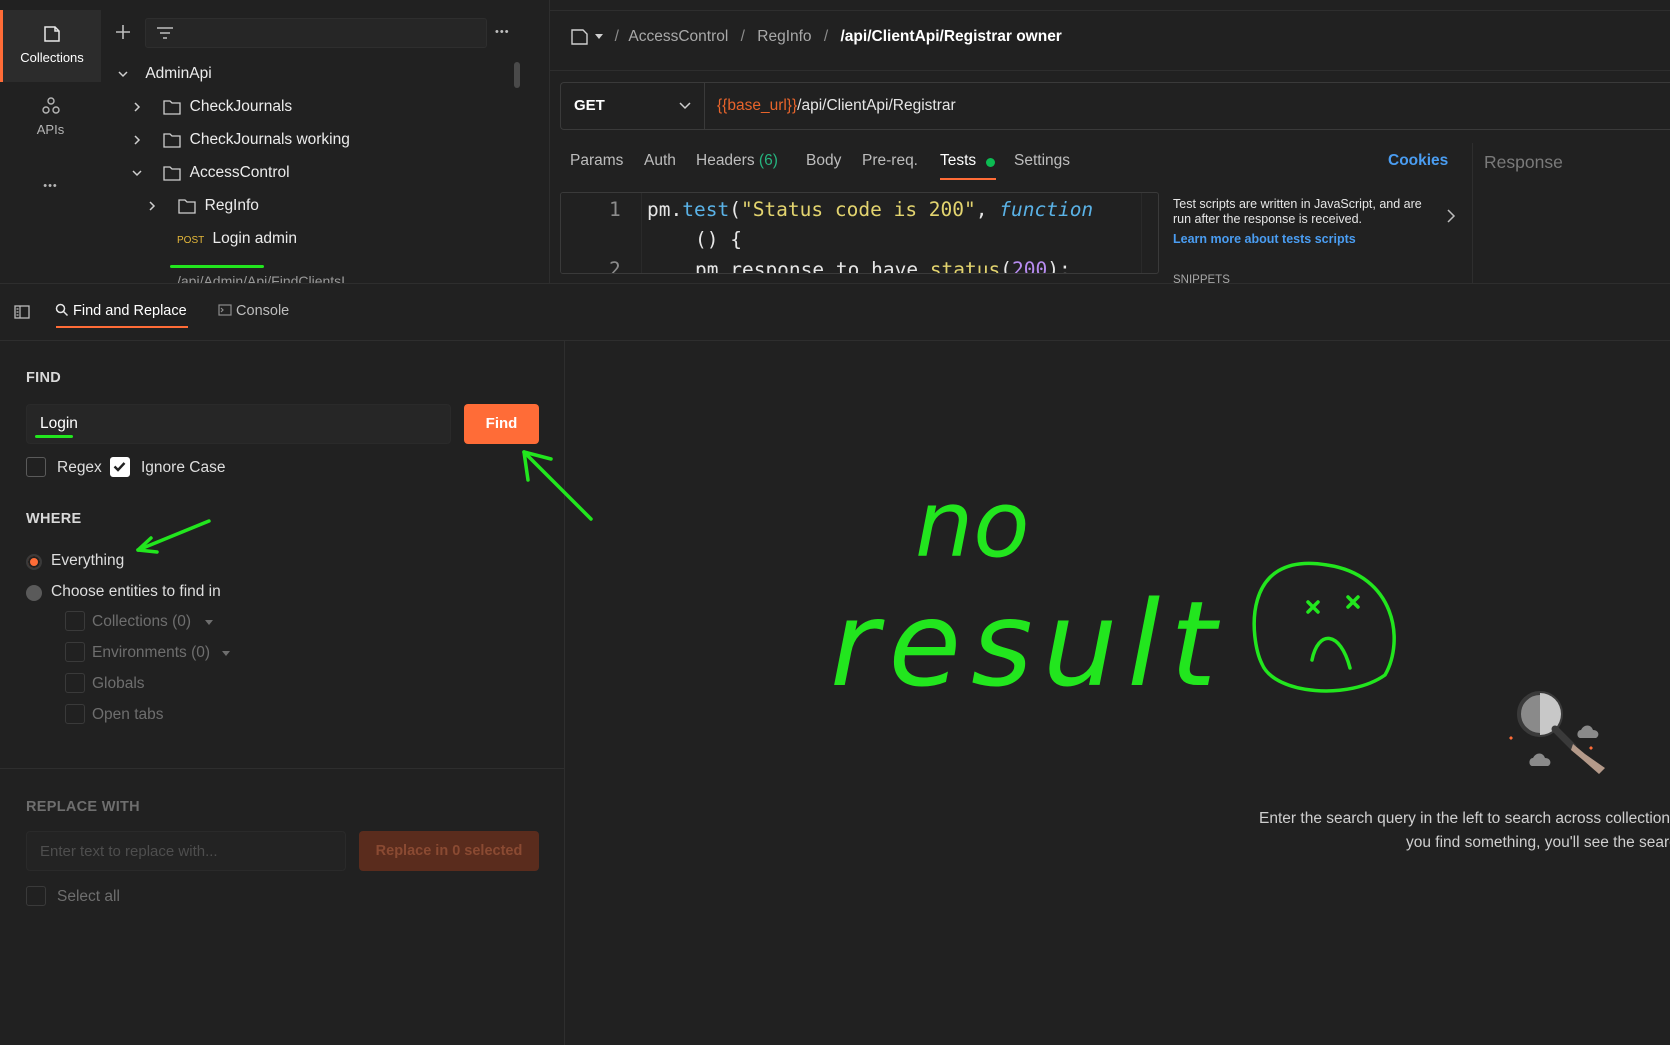  I want to click on globals-checkbox, so click(75, 683).